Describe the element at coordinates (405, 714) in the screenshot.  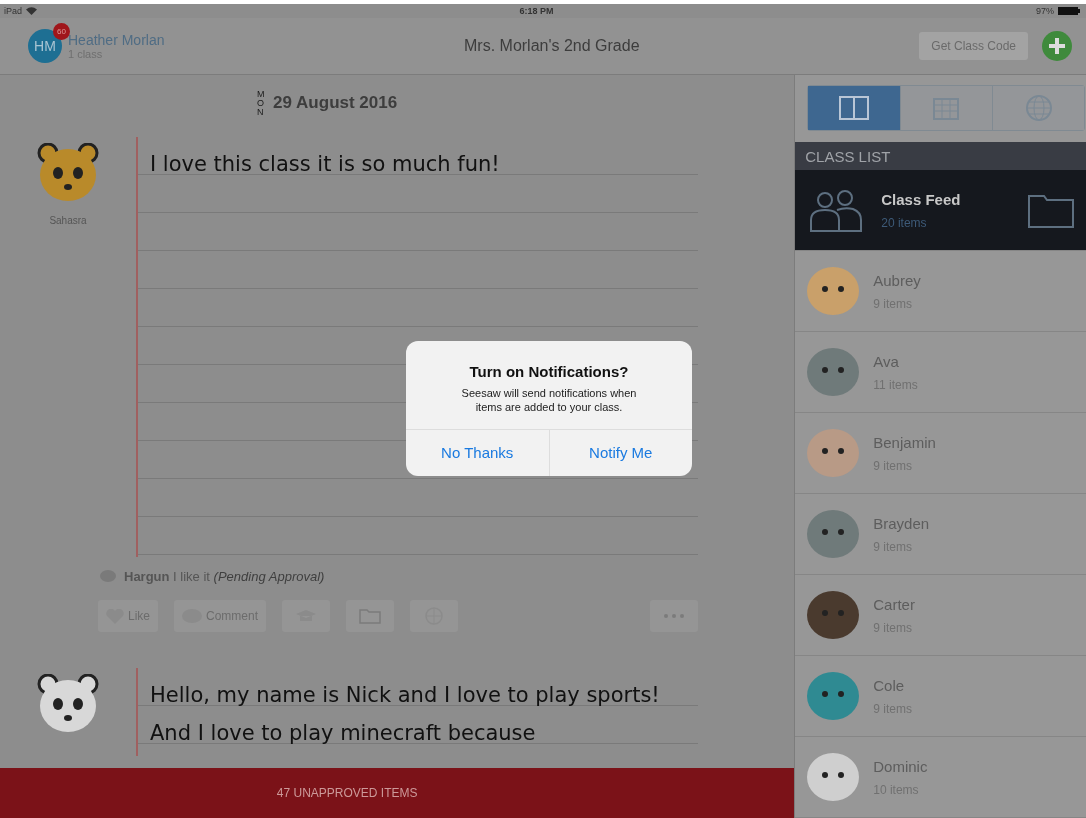
I see `post-text: Hello, my name is Nick and I love to play sports! And I love to play minecraft because` at that location.